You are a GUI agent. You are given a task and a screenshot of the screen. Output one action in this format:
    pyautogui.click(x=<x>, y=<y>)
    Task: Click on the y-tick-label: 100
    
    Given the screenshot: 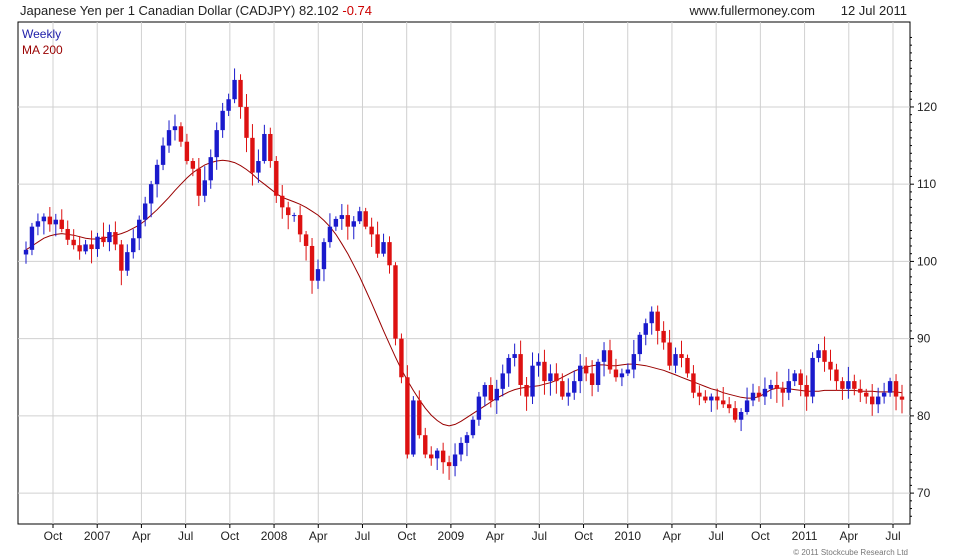 What is the action you would take?
    pyautogui.click(x=927, y=261)
    